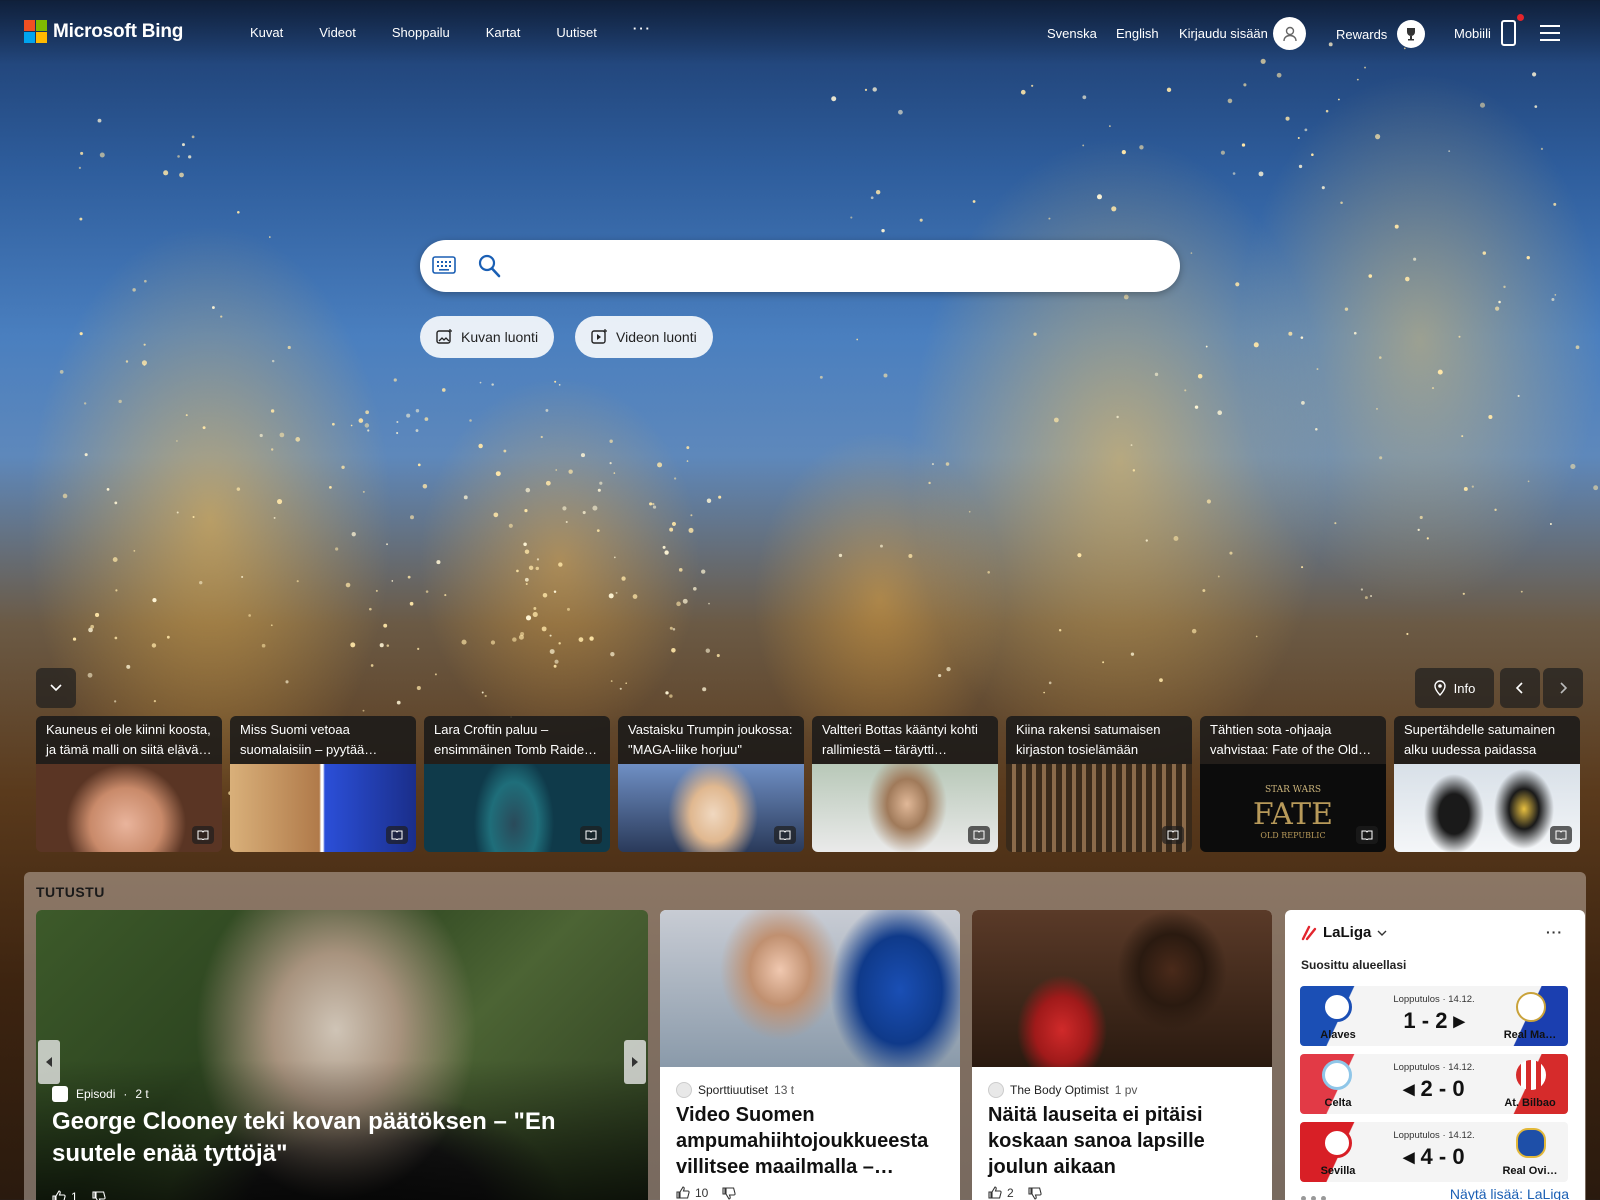  Describe the element at coordinates (79, 1195) in the screenshot. I see `hero-actions: 1` at that location.